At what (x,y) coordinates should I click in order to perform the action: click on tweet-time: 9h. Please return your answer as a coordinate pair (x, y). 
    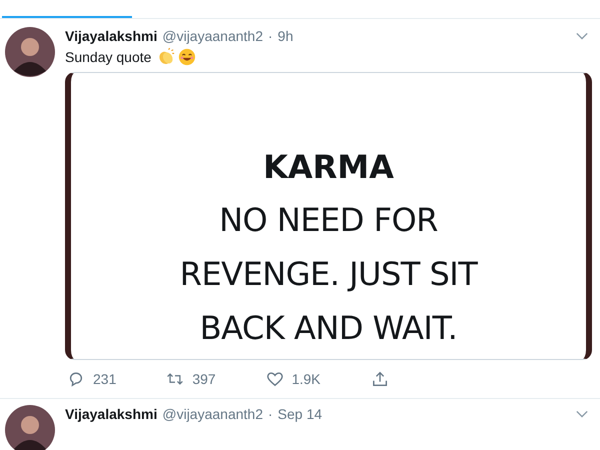
    Looking at the image, I should click on (286, 36).